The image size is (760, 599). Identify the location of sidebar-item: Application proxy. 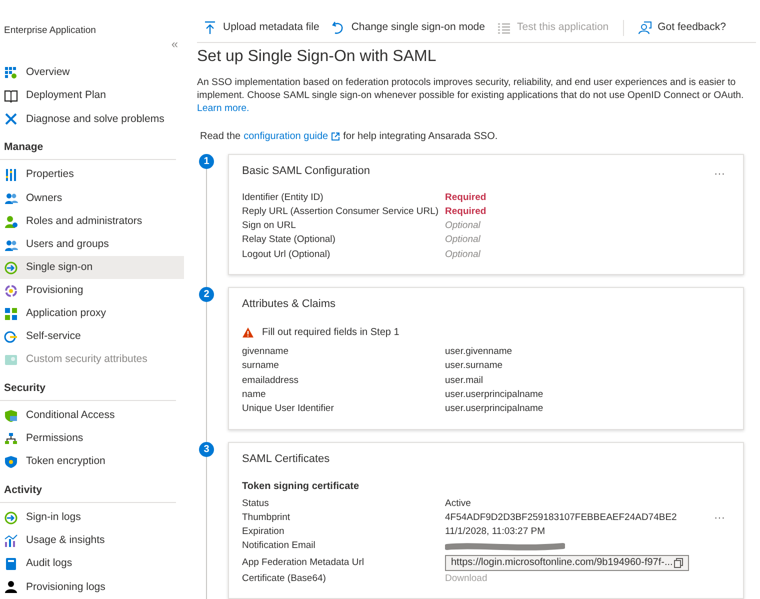
(92, 314).